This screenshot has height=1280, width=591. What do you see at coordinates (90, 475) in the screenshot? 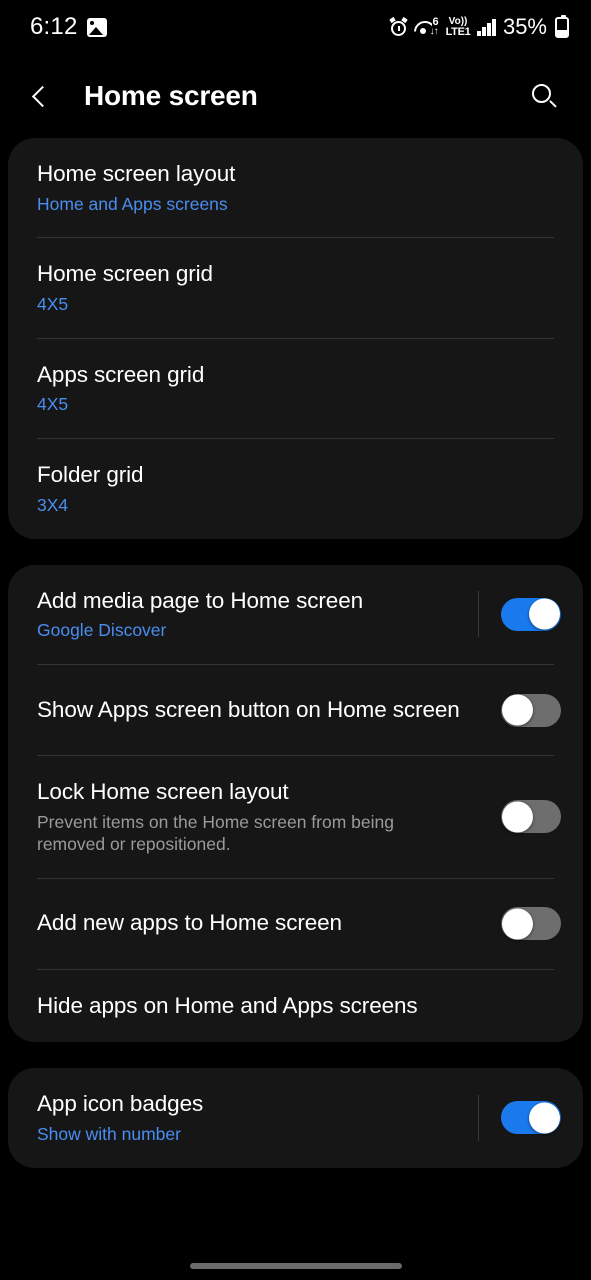
I see `row-title: Folder grid` at bounding box center [90, 475].